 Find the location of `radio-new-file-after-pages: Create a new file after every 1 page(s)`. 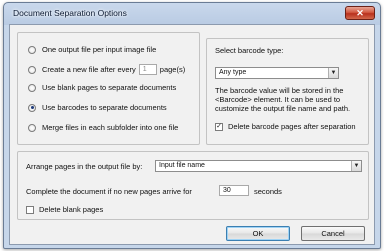

radio-new-file-after-pages: Create a new file after every 1 page(s) is located at coordinates (106, 69).